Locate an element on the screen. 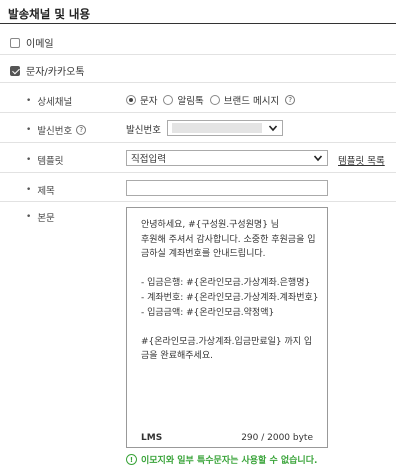 The width and height of the screenshot is (396, 470). body-footer: LMS 290 / 2000 byte is located at coordinates (227, 438).